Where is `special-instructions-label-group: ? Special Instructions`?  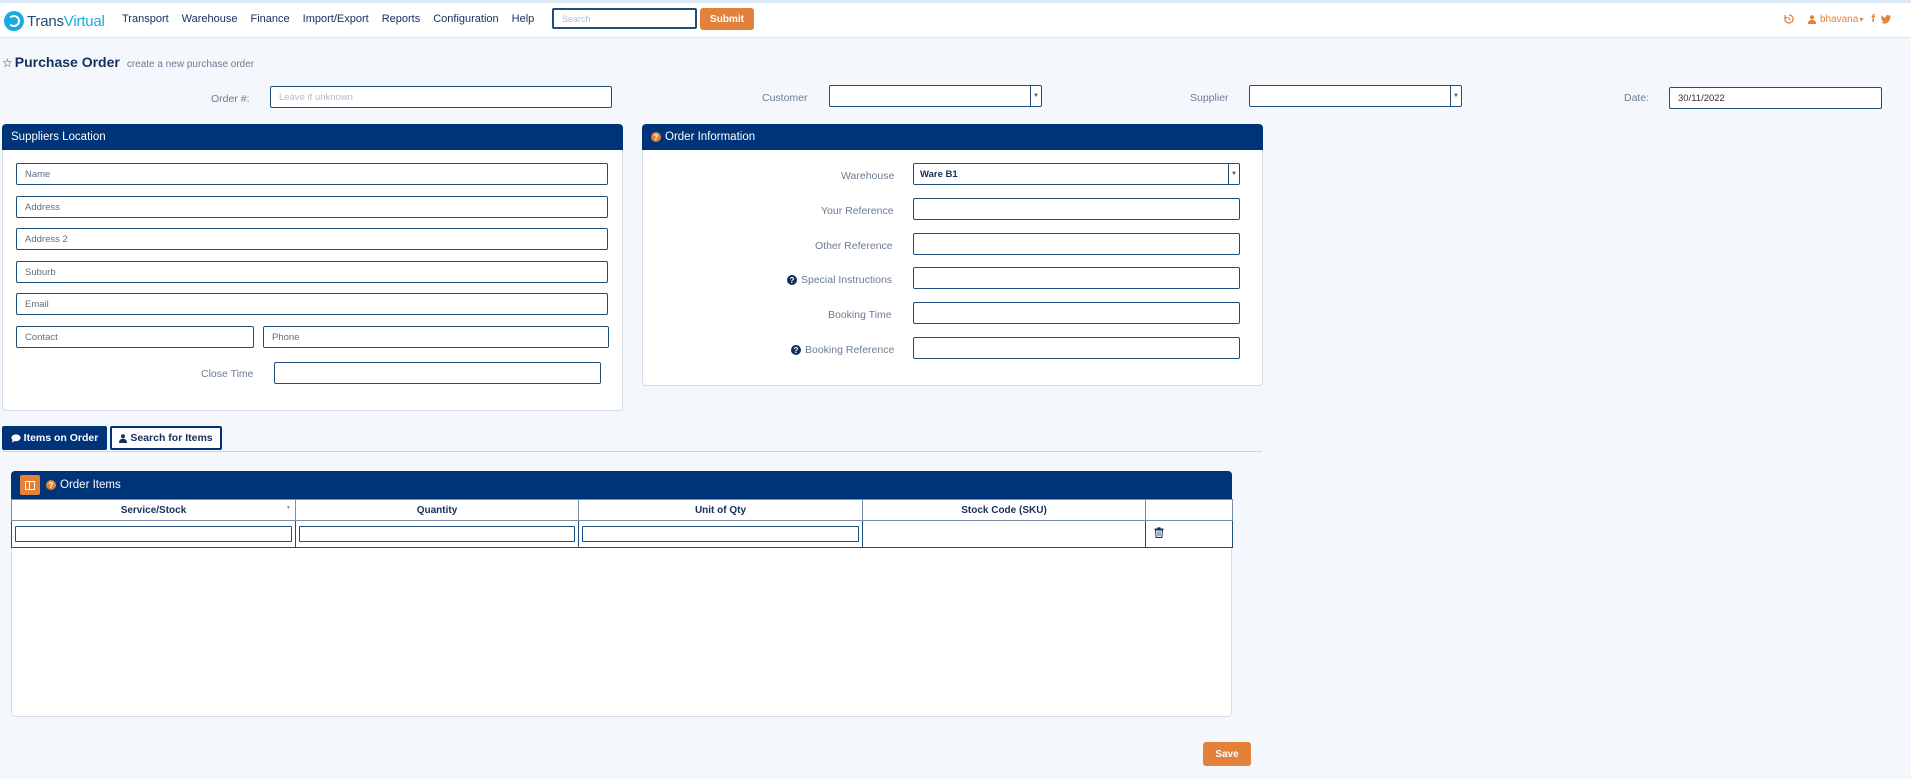
special-instructions-label-group: ? Special Instructions is located at coordinates (839, 280).